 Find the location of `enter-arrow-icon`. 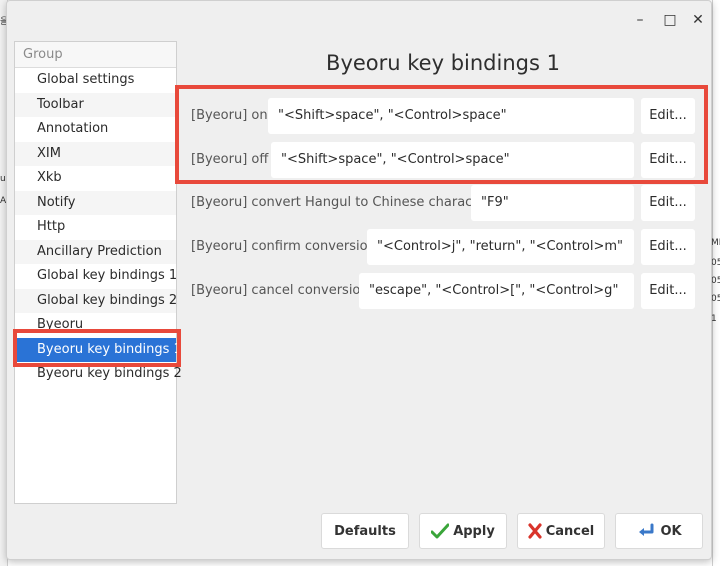

enter-arrow-icon is located at coordinates (646, 531).